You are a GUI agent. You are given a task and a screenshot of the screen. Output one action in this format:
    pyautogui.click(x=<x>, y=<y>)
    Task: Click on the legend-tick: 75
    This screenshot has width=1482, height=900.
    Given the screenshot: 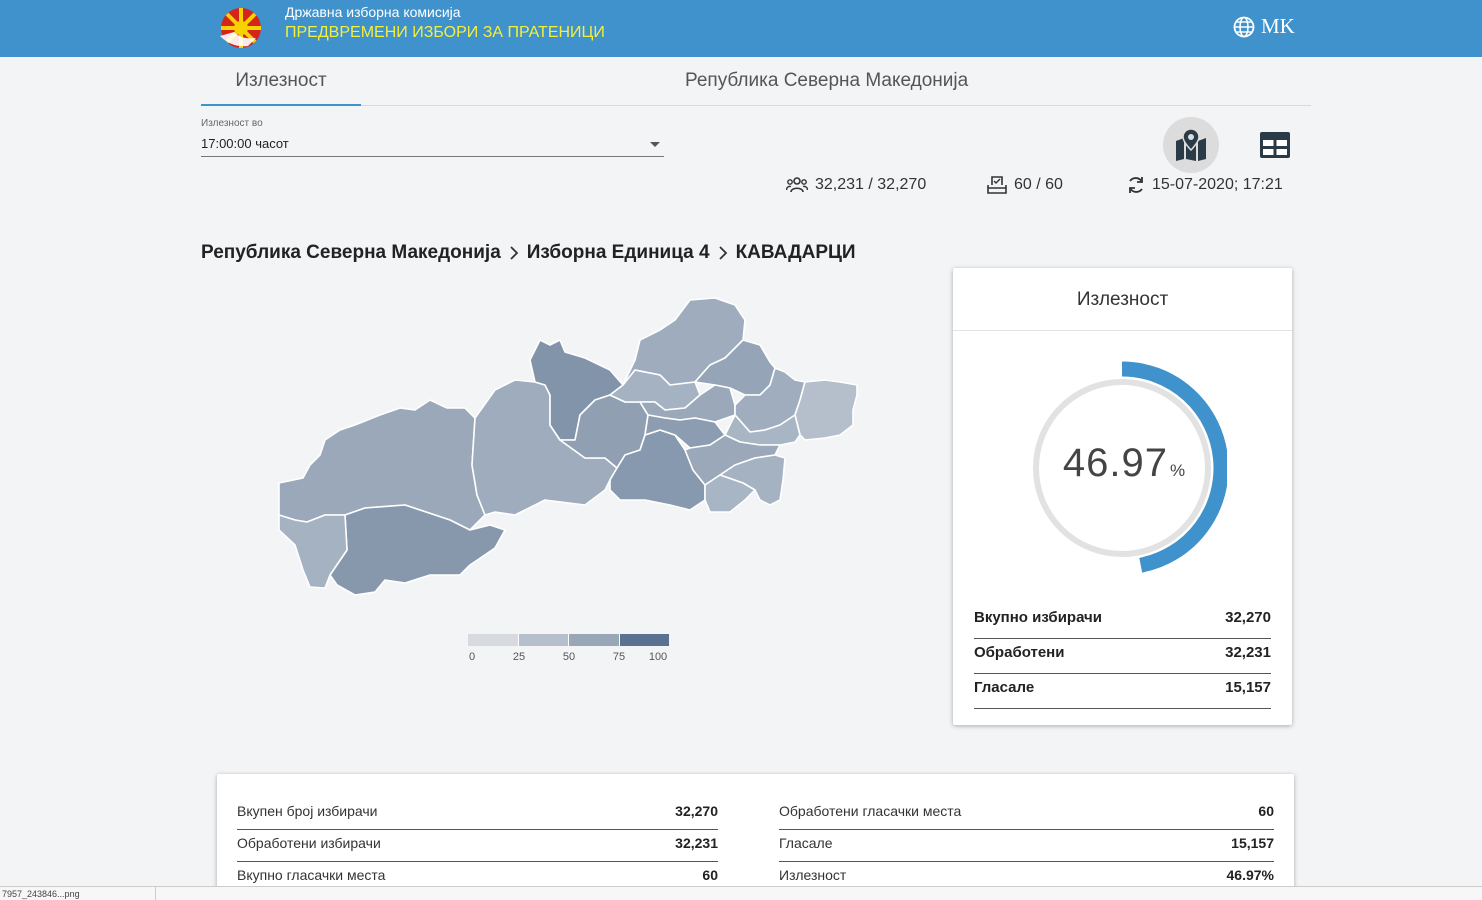 What is the action you would take?
    pyautogui.click(x=619, y=657)
    